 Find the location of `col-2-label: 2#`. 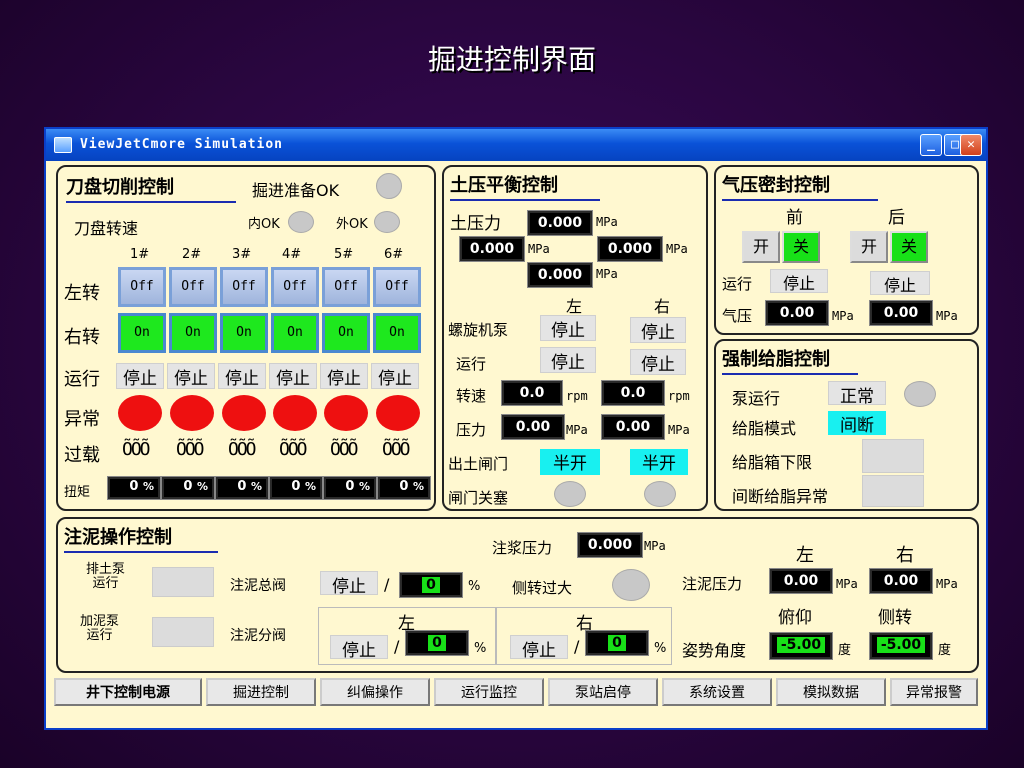

col-2-label: 2# is located at coordinates (192, 254).